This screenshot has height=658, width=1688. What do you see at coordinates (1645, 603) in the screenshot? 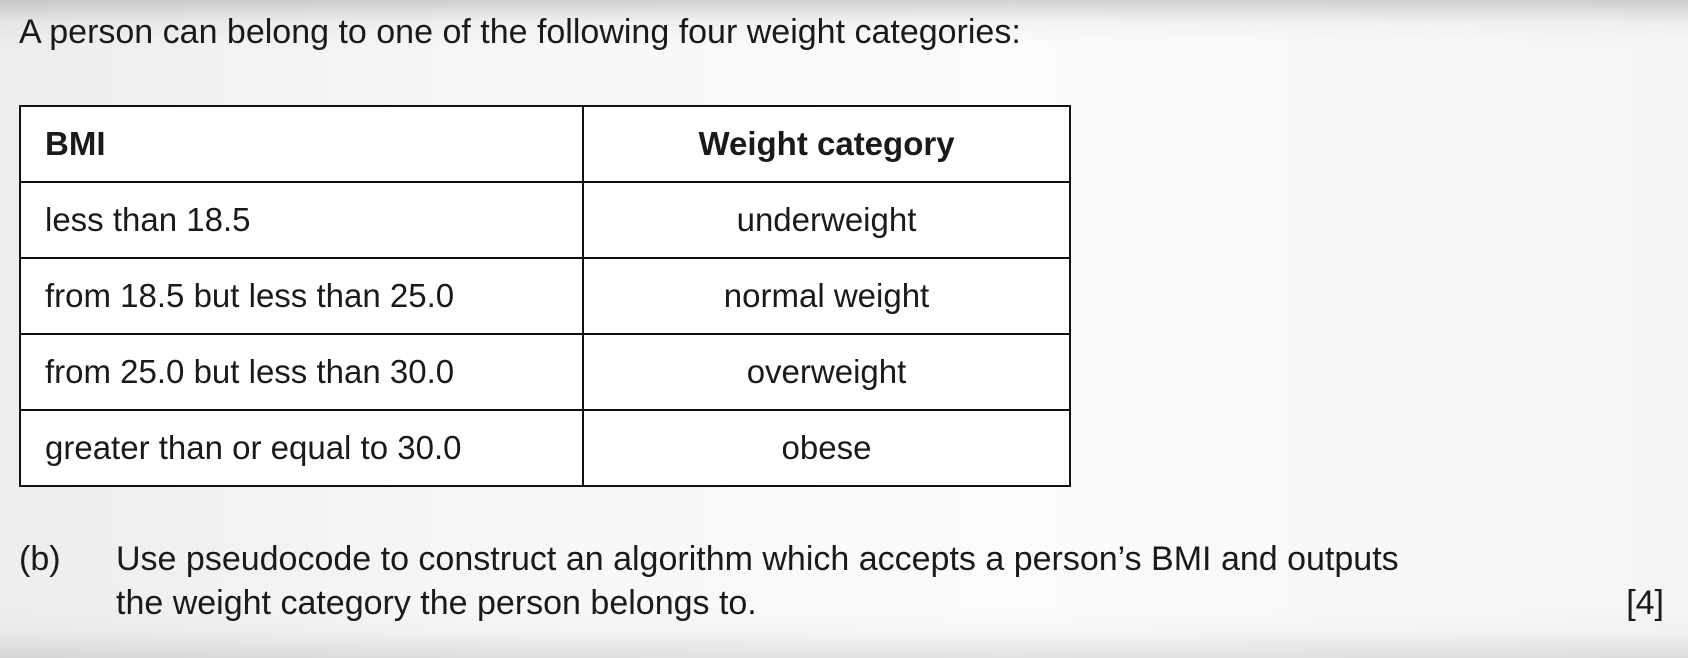
I see `marks-indicator: [4]` at bounding box center [1645, 603].